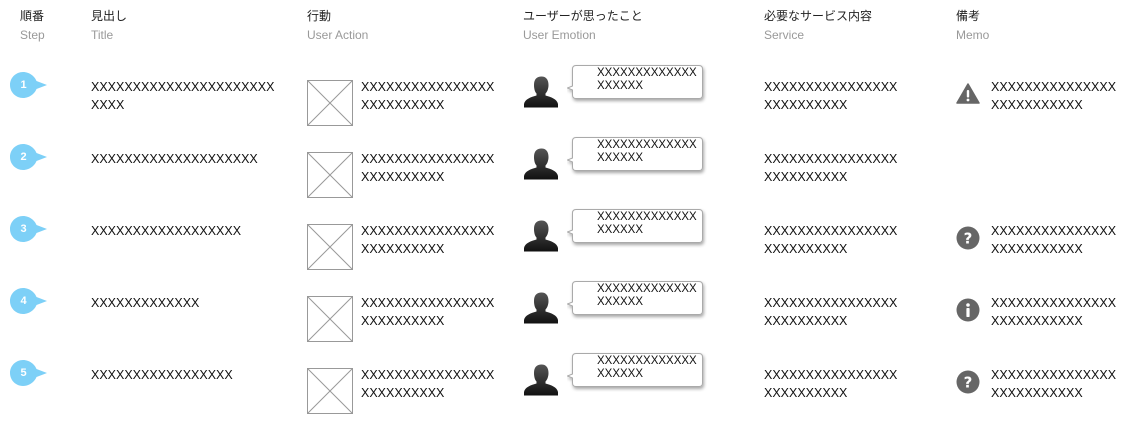  Describe the element at coordinates (183, 96) in the screenshot. I see `step-title: XXXXXXXXXXXXXXXXXXXXXXXXXX` at that location.